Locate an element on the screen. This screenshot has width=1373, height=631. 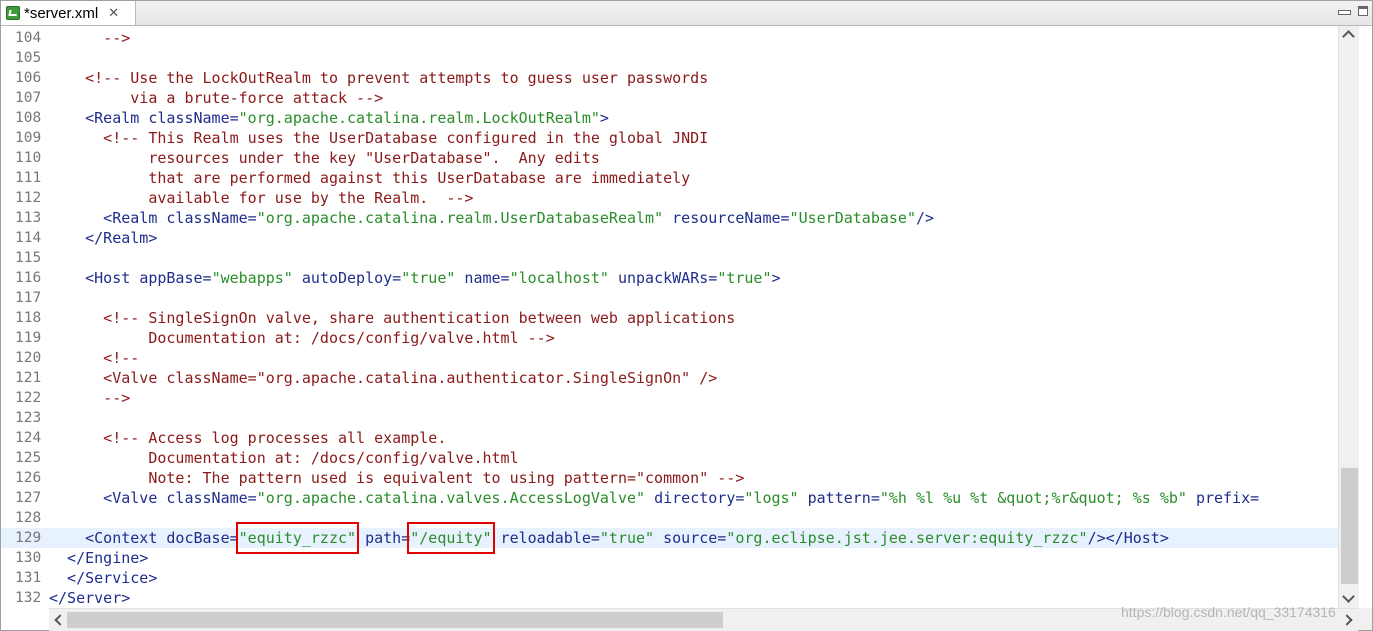
code-token: path= is located at coordinates (383, 538).